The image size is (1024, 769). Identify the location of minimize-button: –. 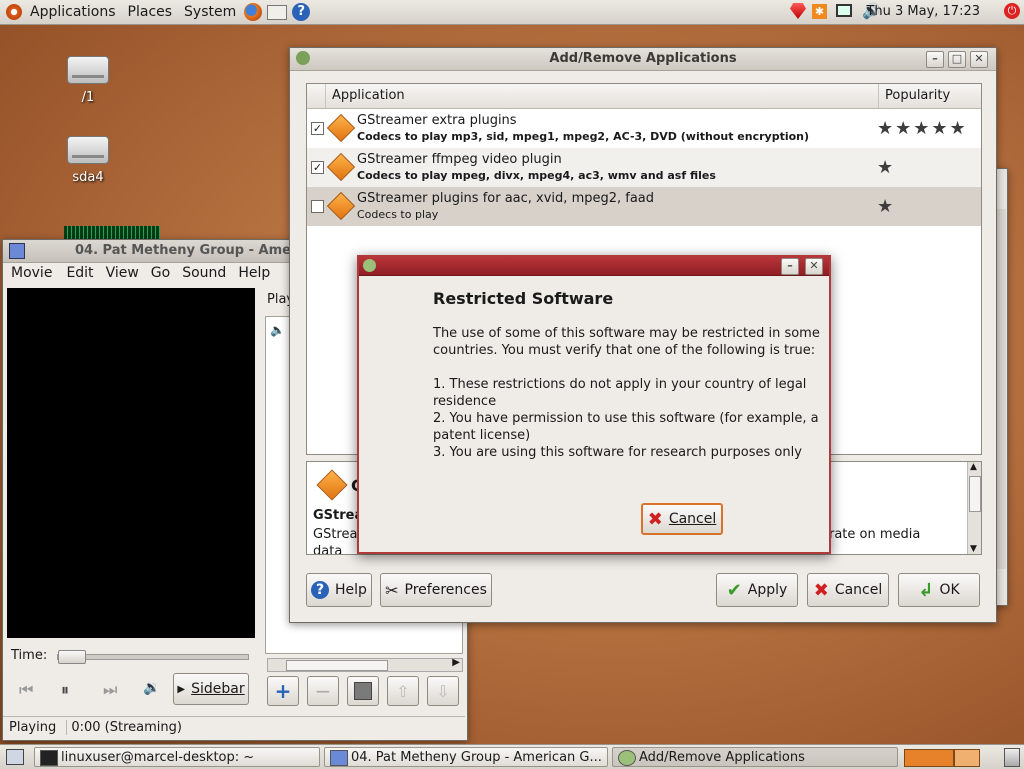
(935, 59).